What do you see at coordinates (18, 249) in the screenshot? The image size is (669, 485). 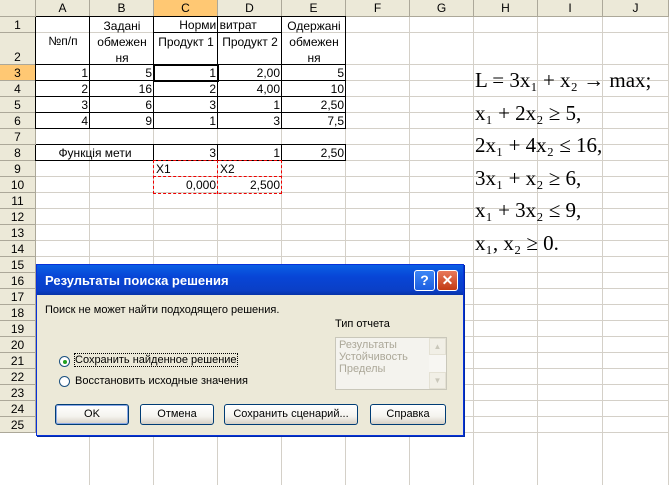 I see `row-header: 14` at bounding box center [18, 249].